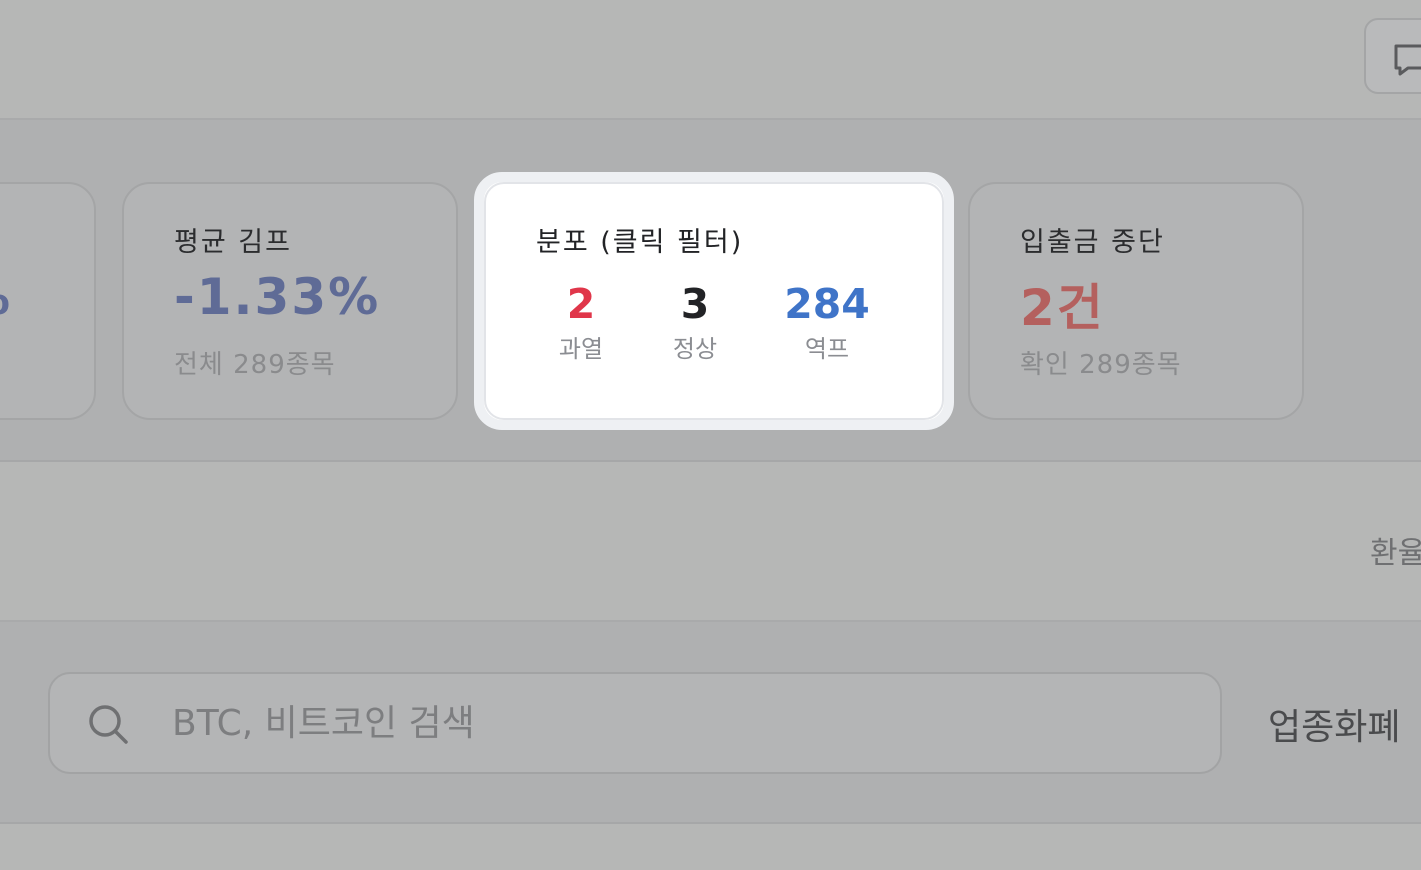 Image resolution: width=1421 pixels, height=870 pixels. Describe the element at coordinates (695, 304) in the screenshot. I see `normal-count: 3` at that location.